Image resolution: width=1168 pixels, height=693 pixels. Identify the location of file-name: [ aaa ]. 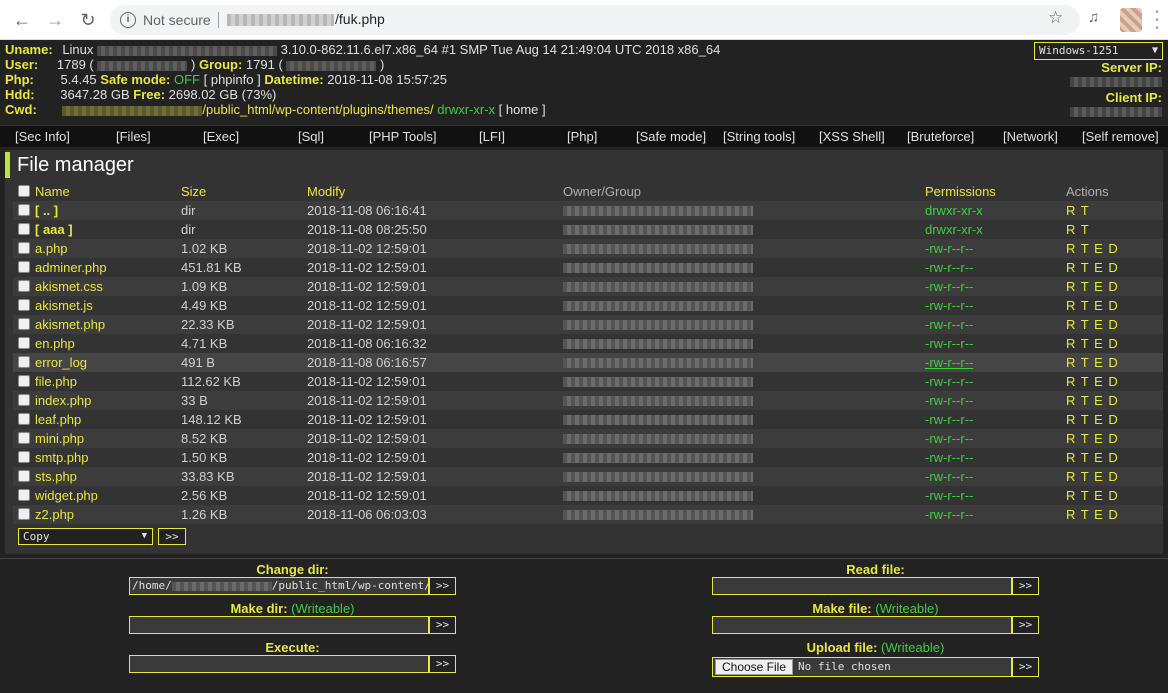
(54, 229).